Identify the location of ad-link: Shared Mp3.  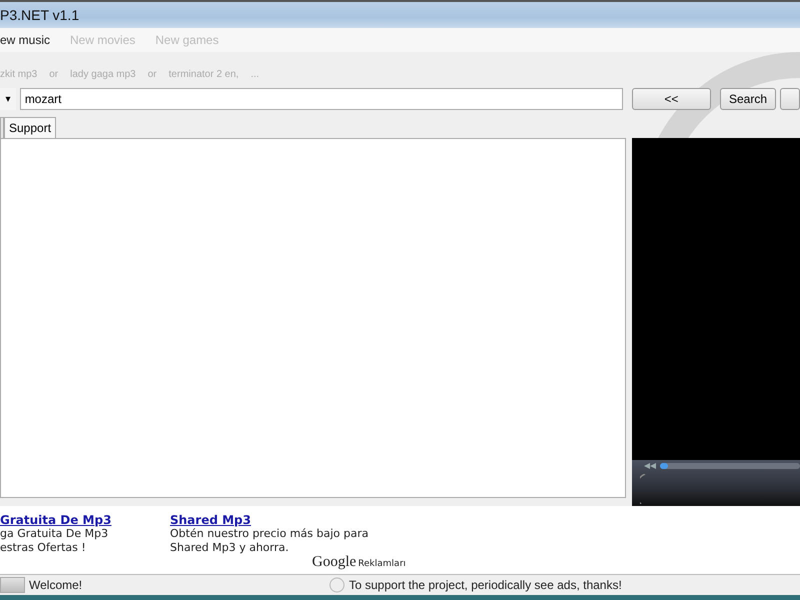
(300, 519).